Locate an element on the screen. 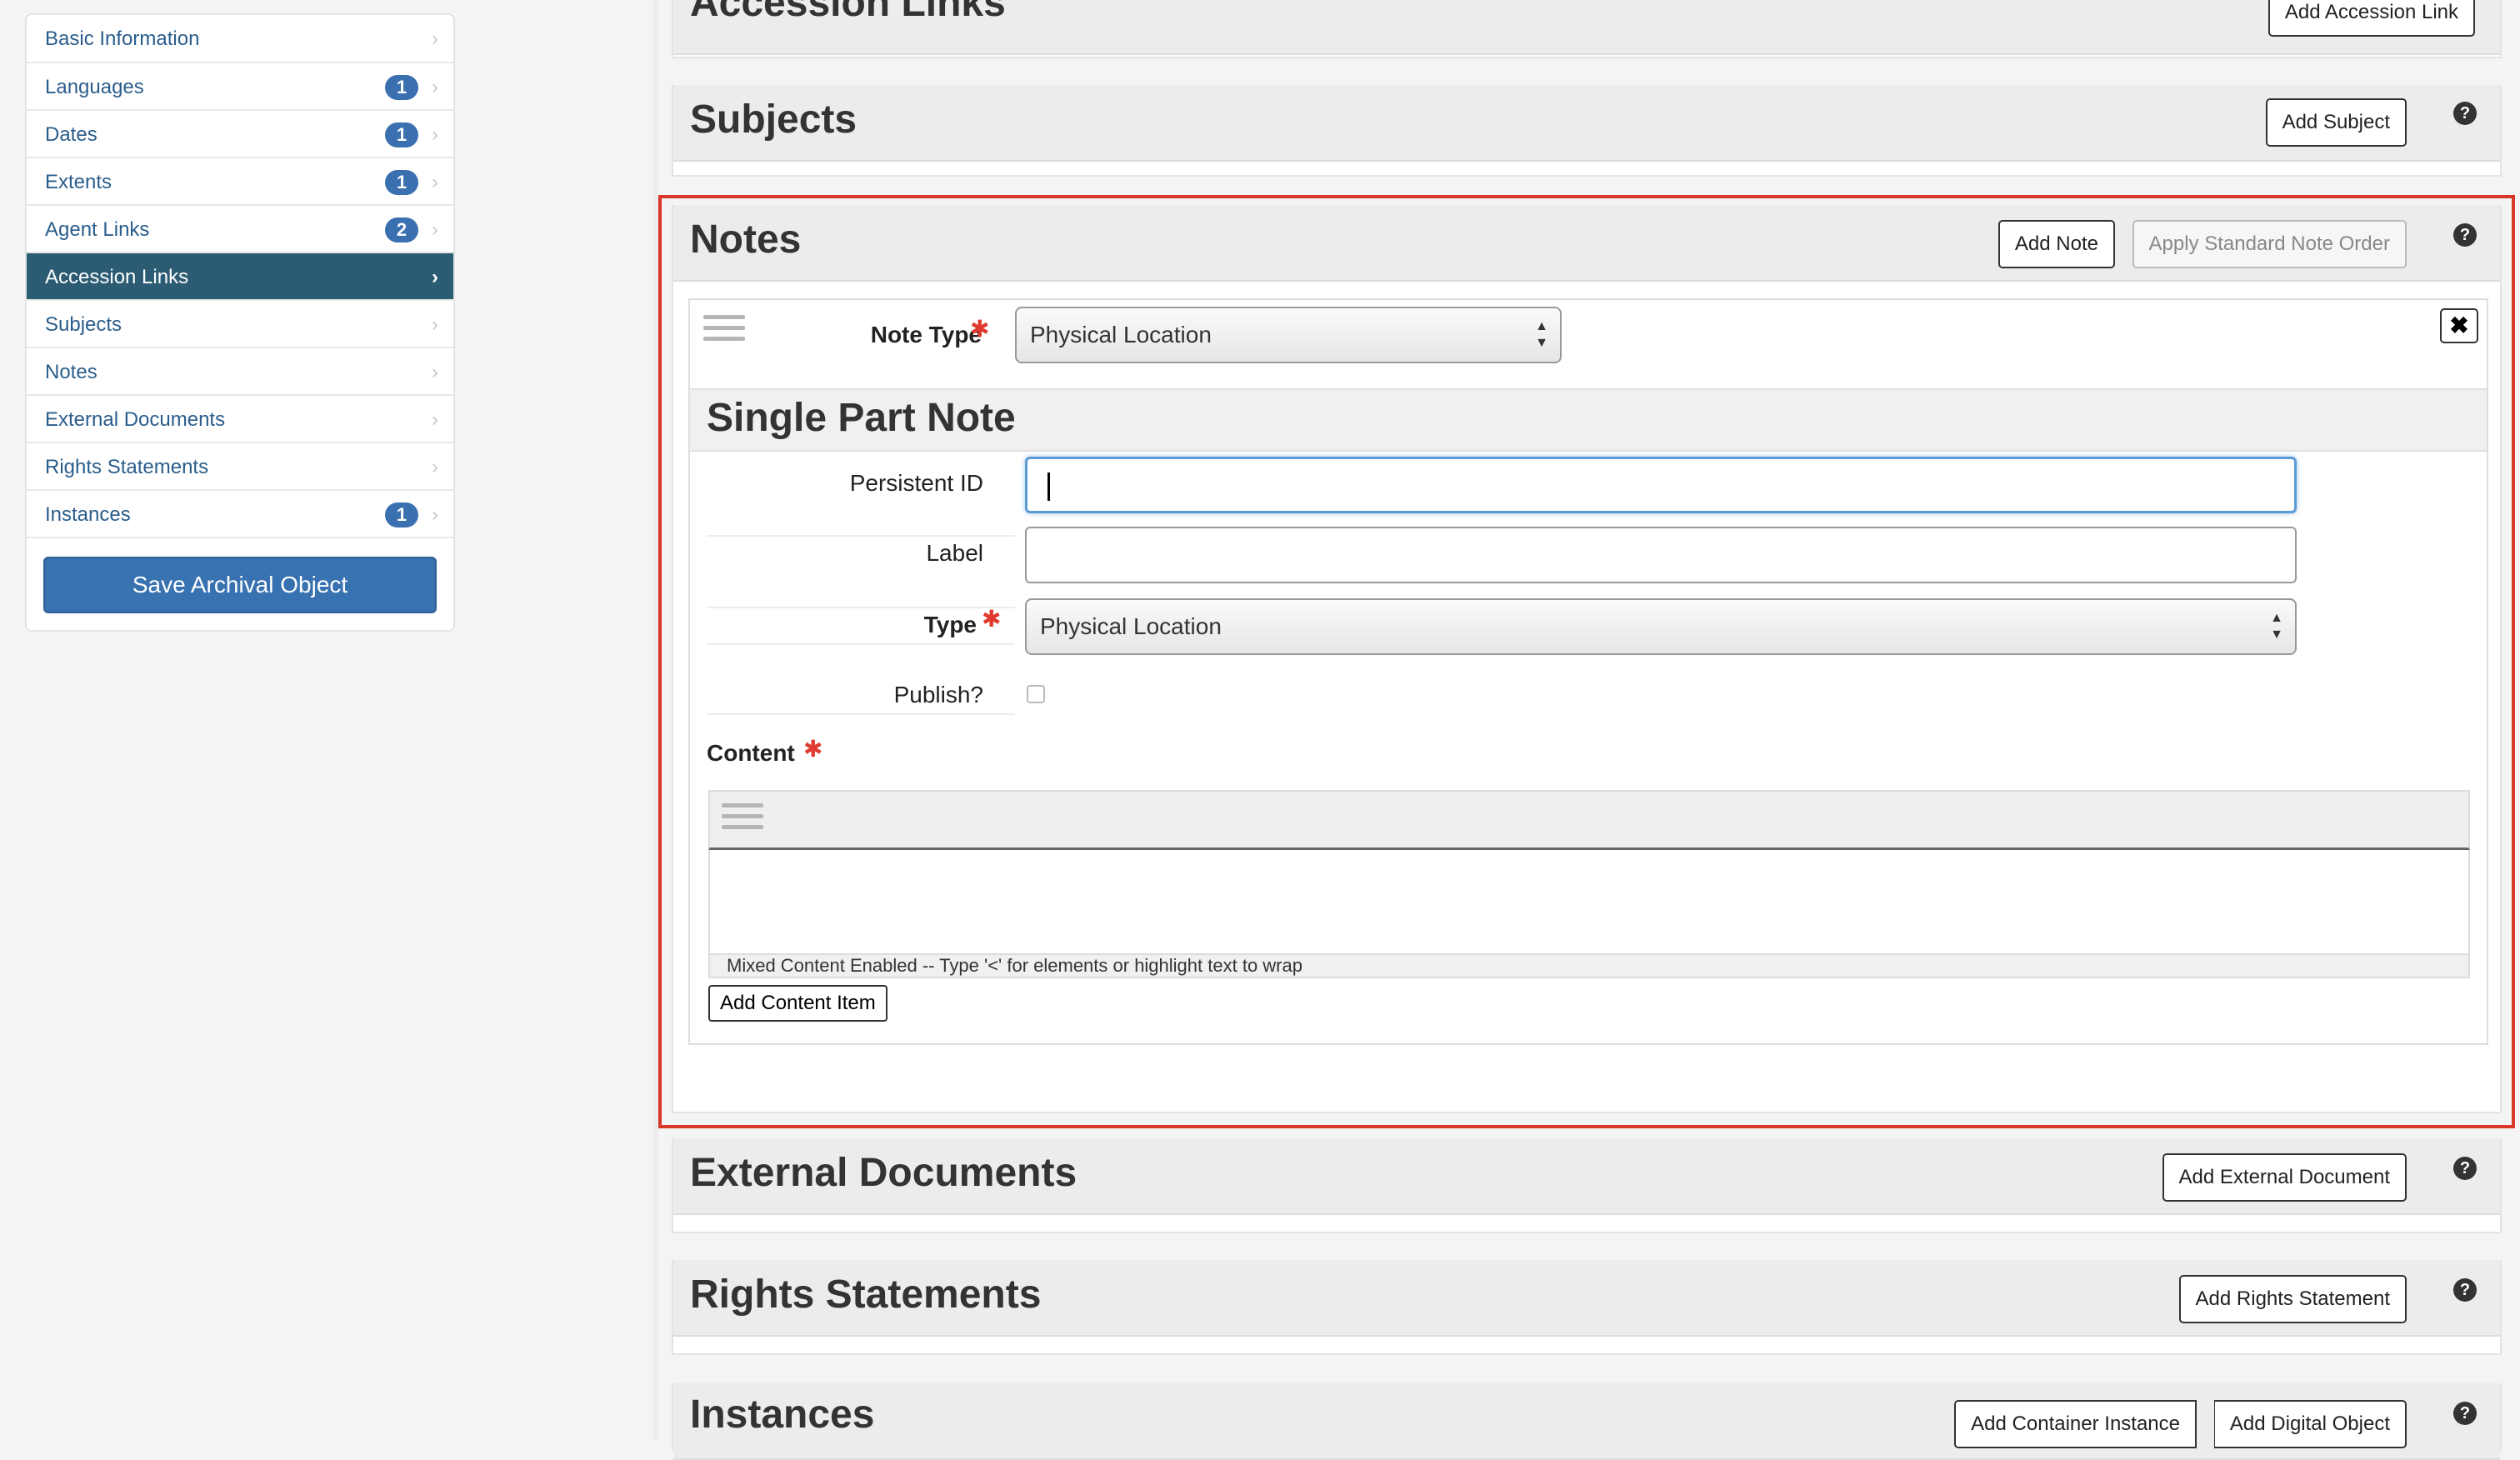 The image size is (2520, 1460). section-title: External Documents is located at coordinates (884, 1173).